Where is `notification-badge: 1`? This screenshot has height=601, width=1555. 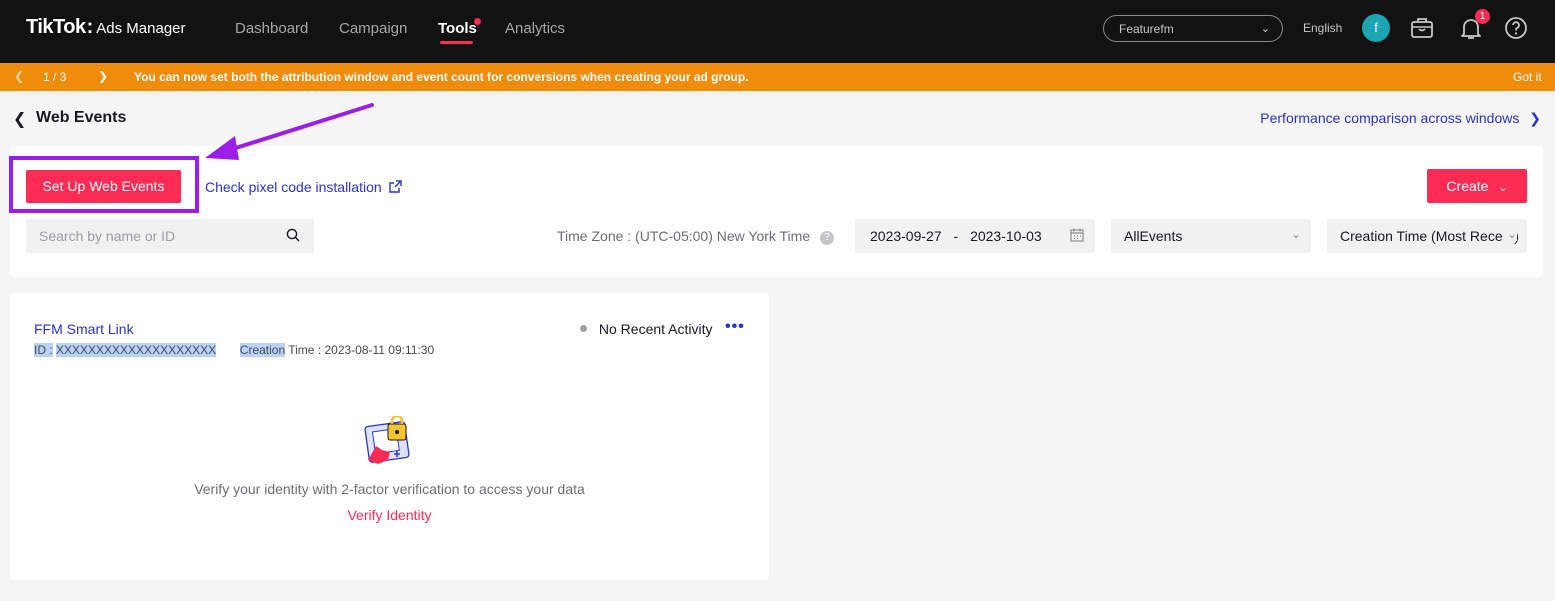 notification-badge: 1 is located at coordinates (1482, 16).